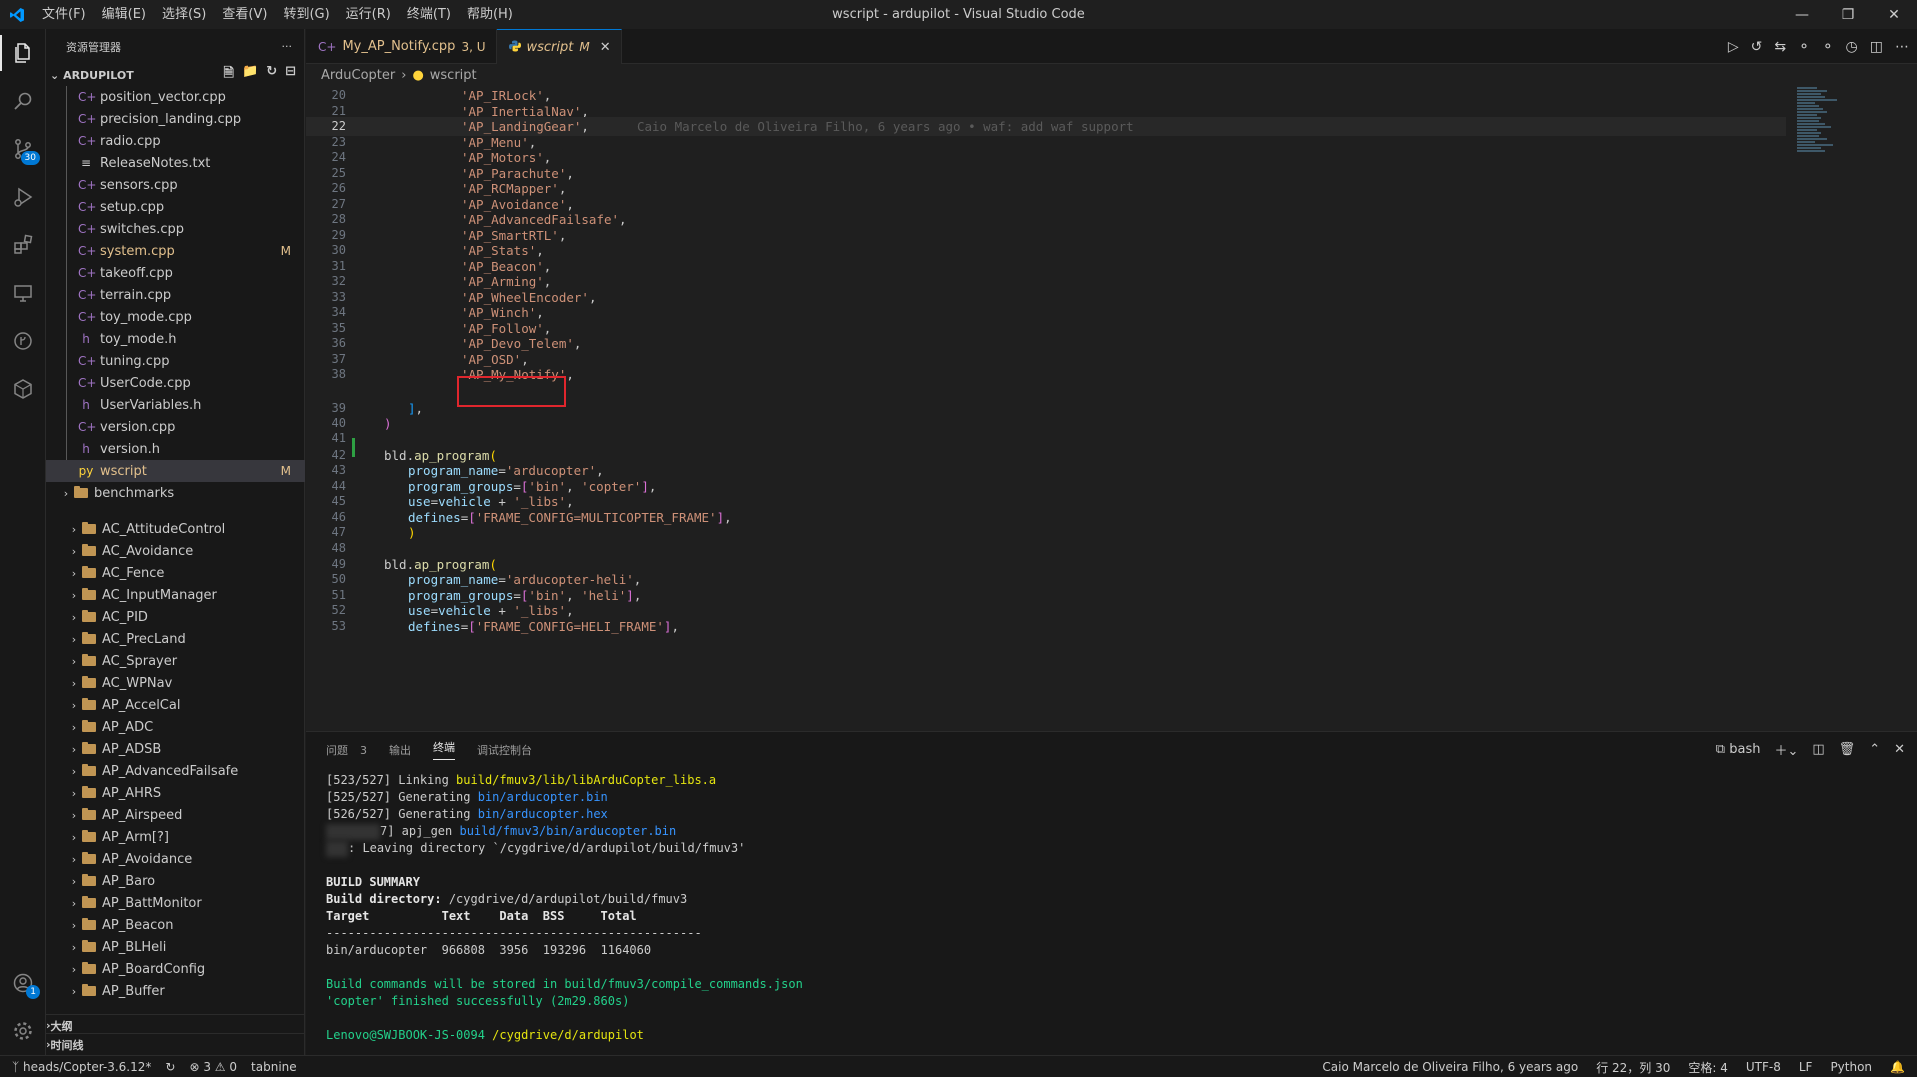  I want to click on file-item: h toy_mode.h, so click(175, 339).